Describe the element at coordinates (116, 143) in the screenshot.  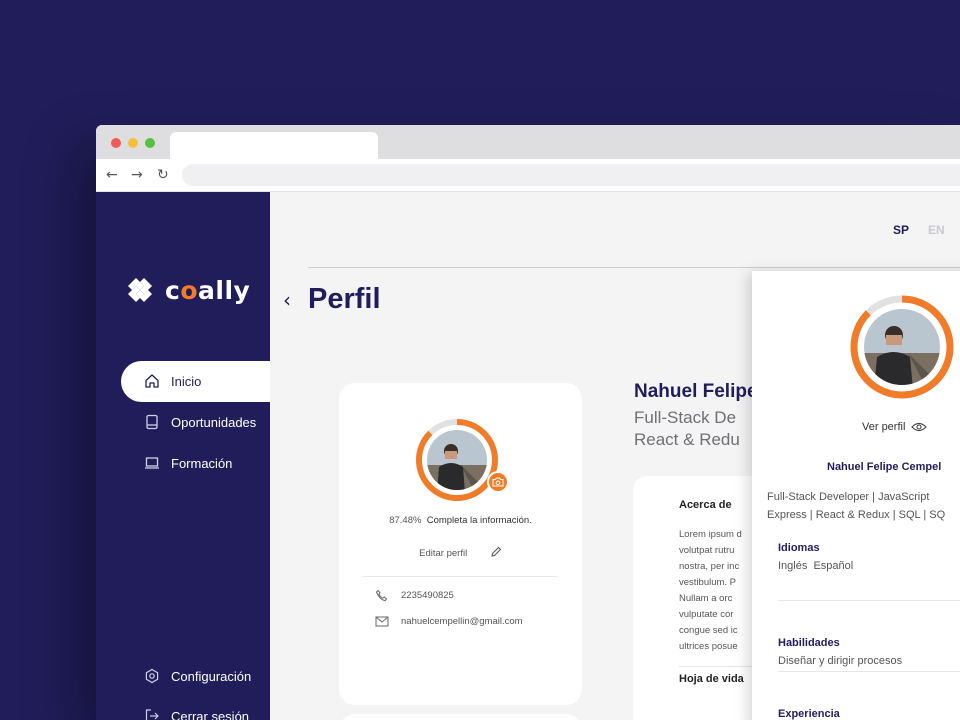
I see `close-window-button` at that location.